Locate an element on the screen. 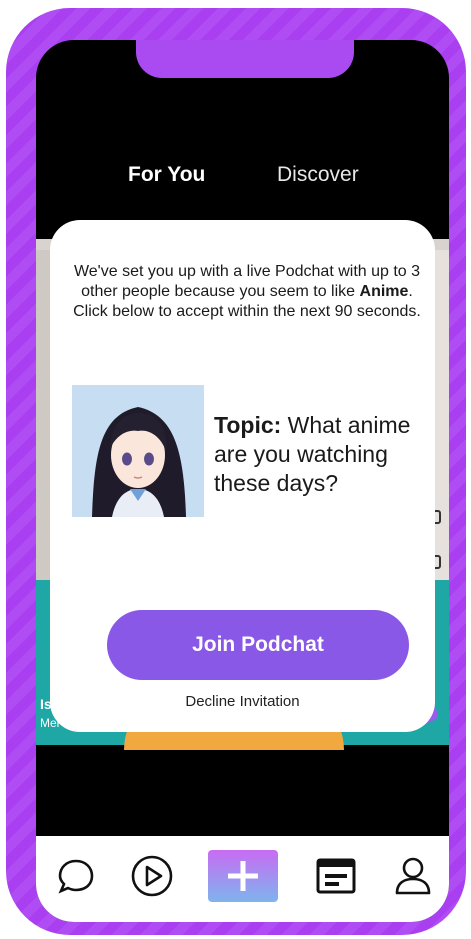  decline-invitation-link: Decline Invitation is located at coordinates (242, 701).